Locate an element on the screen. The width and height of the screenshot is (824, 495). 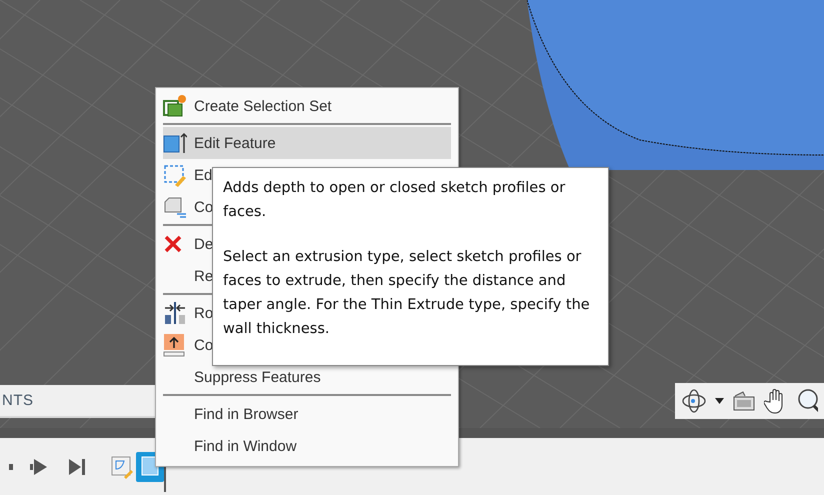
tooltip-text: Select an extrusion type, select sketch profiles or faces to extrude, then specify the distance and taper angle. For the Thin Extrude type, specify the wall thickness. is located at coordinates (407, 293).